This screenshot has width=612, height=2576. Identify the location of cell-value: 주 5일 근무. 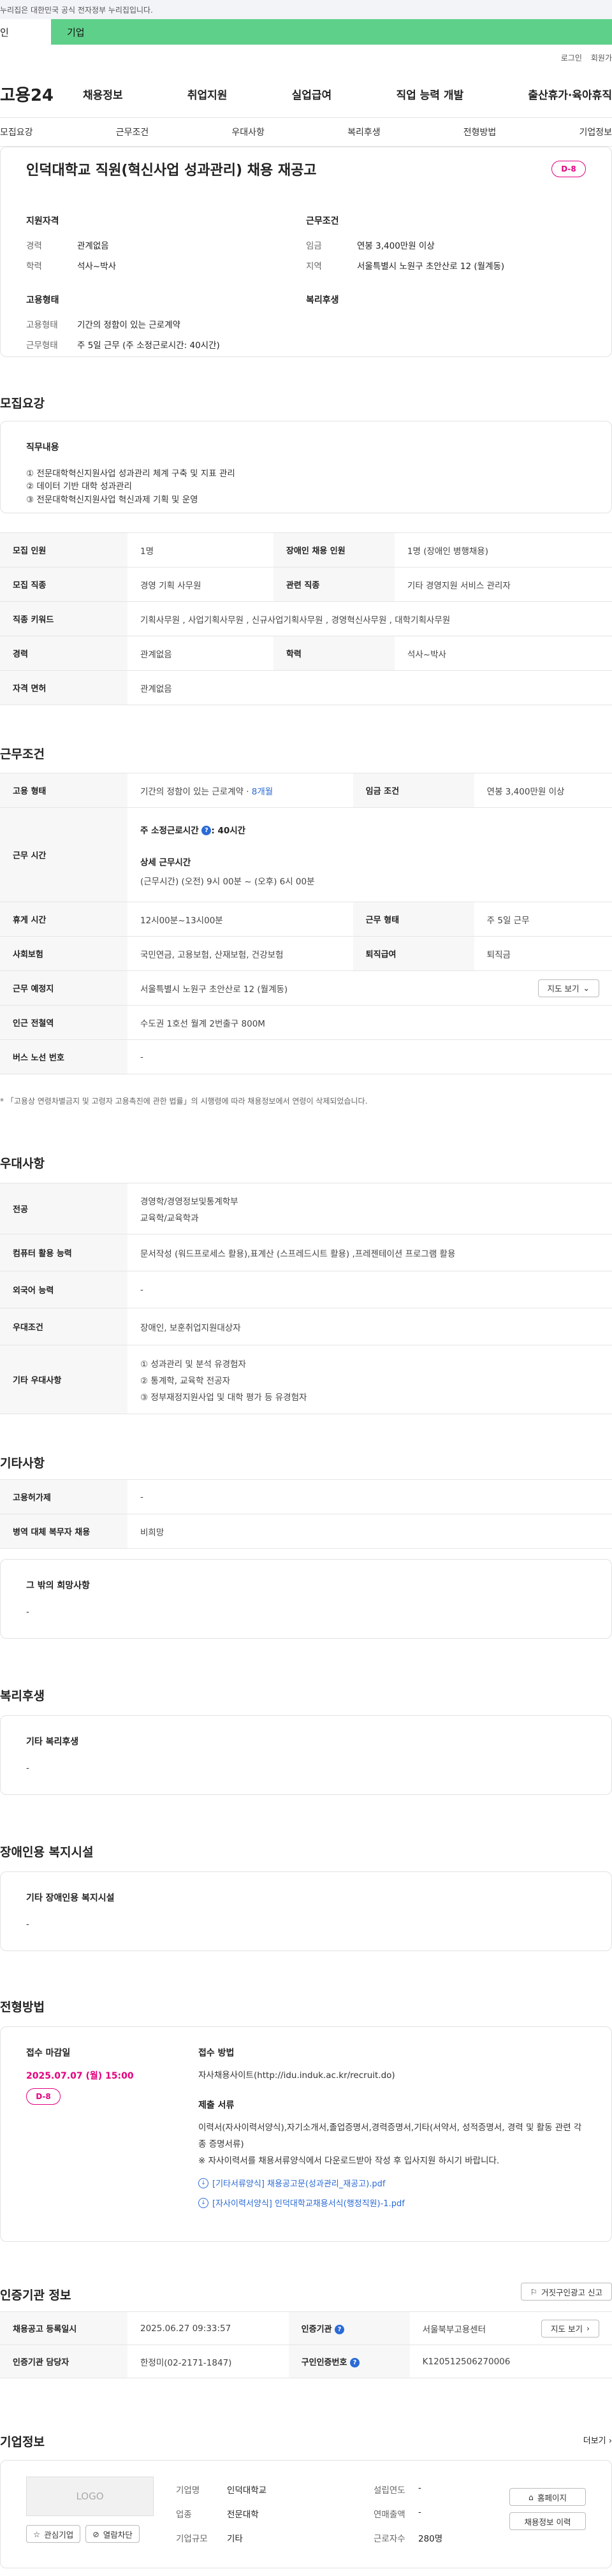
(543, 919).